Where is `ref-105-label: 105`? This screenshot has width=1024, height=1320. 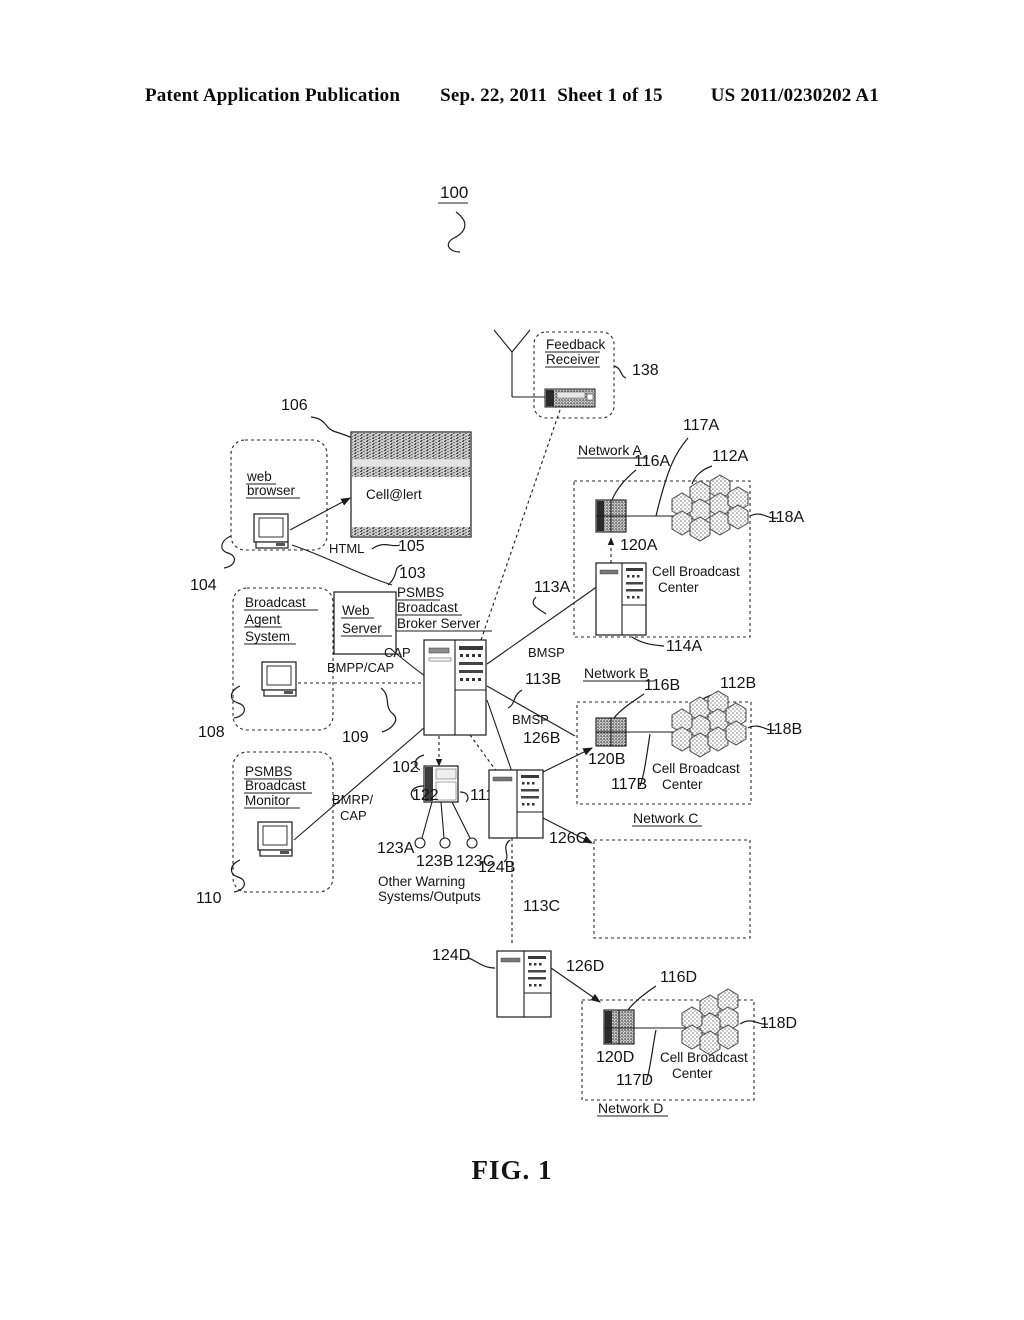
ref-105-label: 105 is located at coordinates (411, 546).